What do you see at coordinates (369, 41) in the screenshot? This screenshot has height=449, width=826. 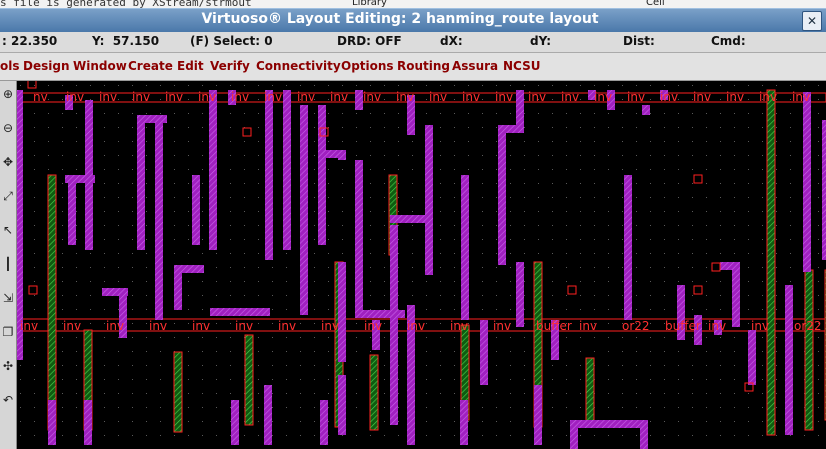 I see `drd-status: DRD: OFF` at bounding box center [369, 41].